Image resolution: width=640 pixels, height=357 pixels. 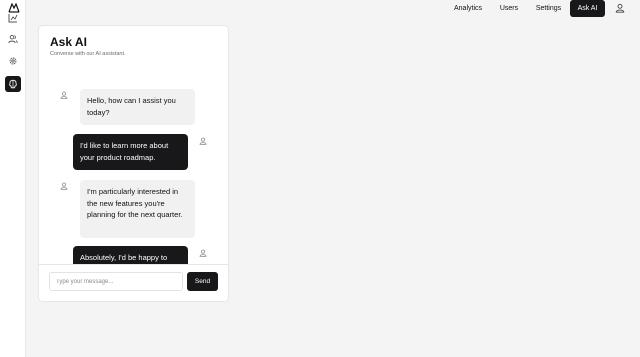 I want to click on sidebar-item-settings, so click(x=13, y=61).